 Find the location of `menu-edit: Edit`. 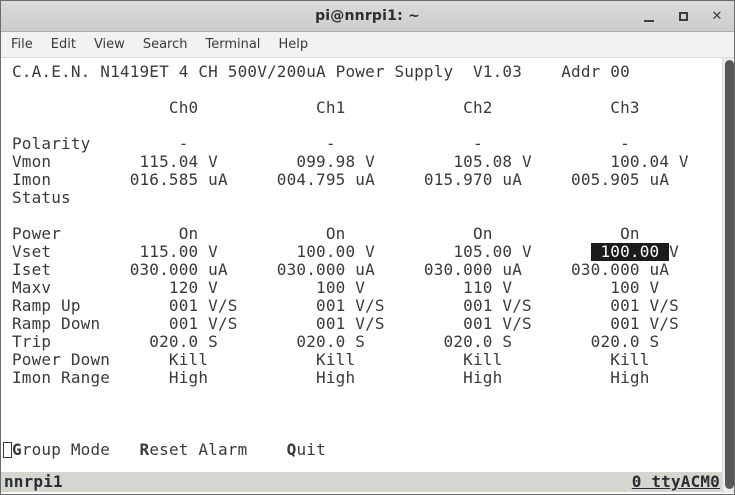

menu-edit: Edit is located at coordinates (63, 44).